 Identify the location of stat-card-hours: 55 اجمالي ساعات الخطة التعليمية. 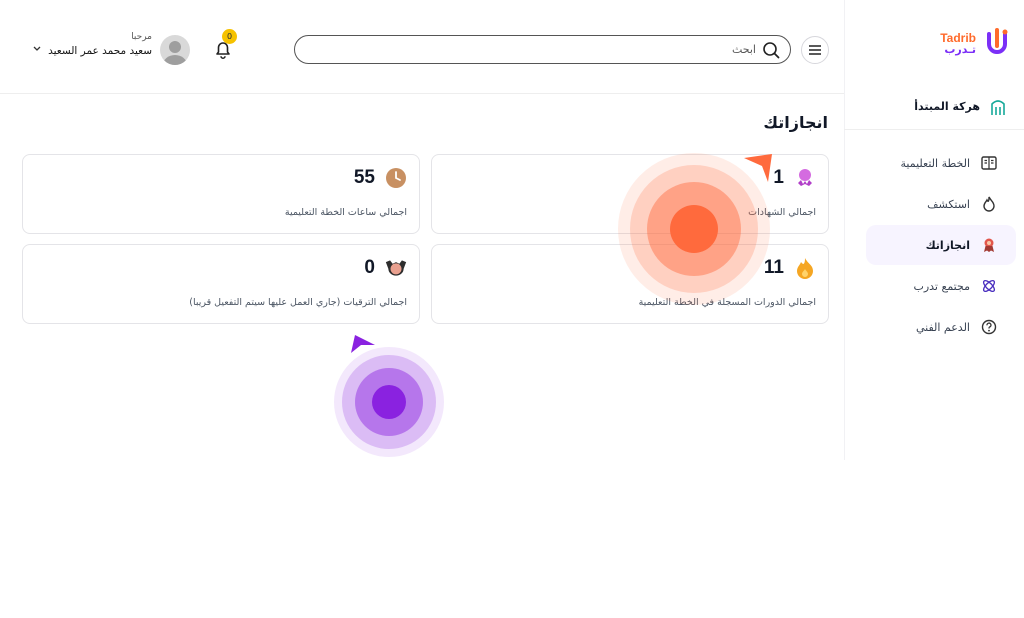
(221, 194).